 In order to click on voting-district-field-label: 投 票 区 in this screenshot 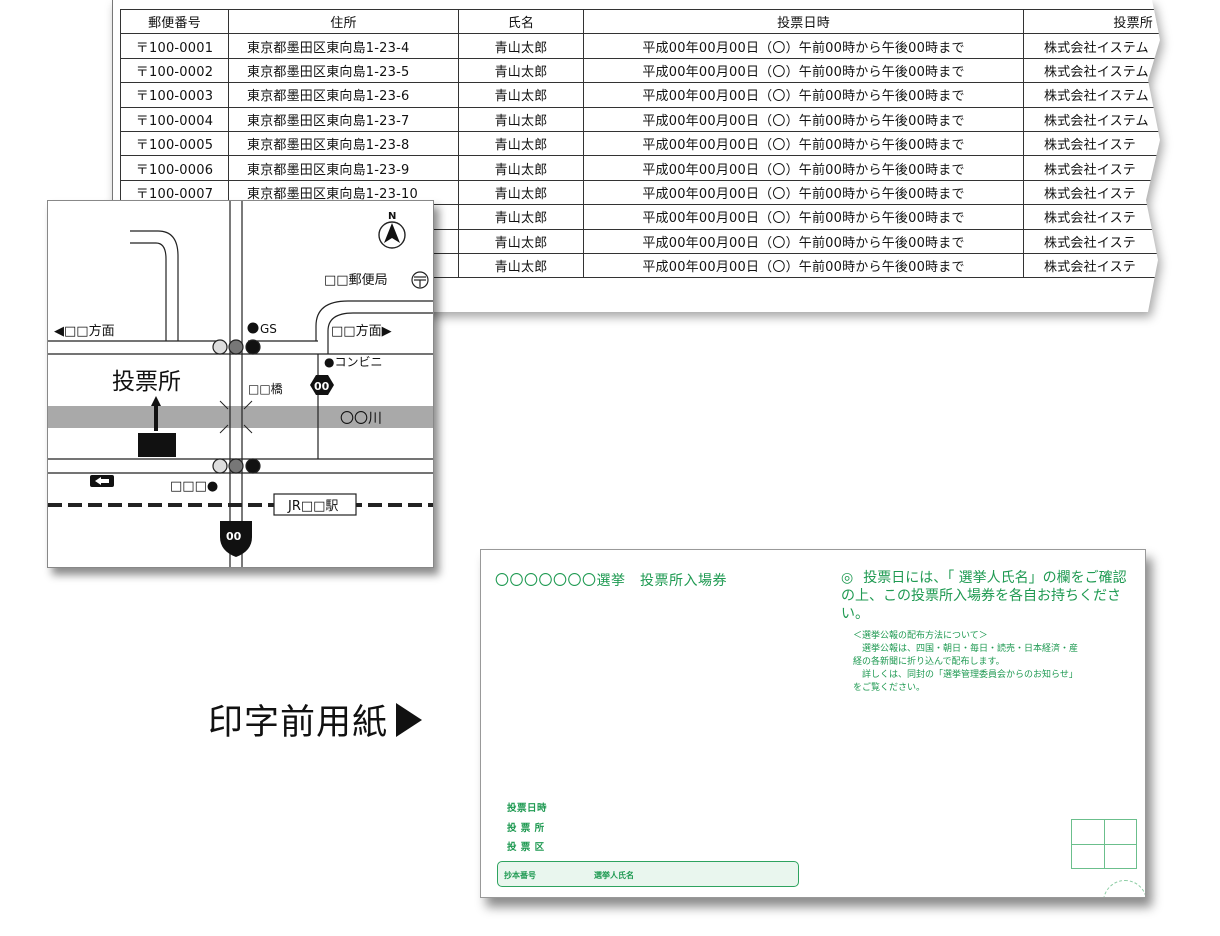, I will do `click(526, 847)`.